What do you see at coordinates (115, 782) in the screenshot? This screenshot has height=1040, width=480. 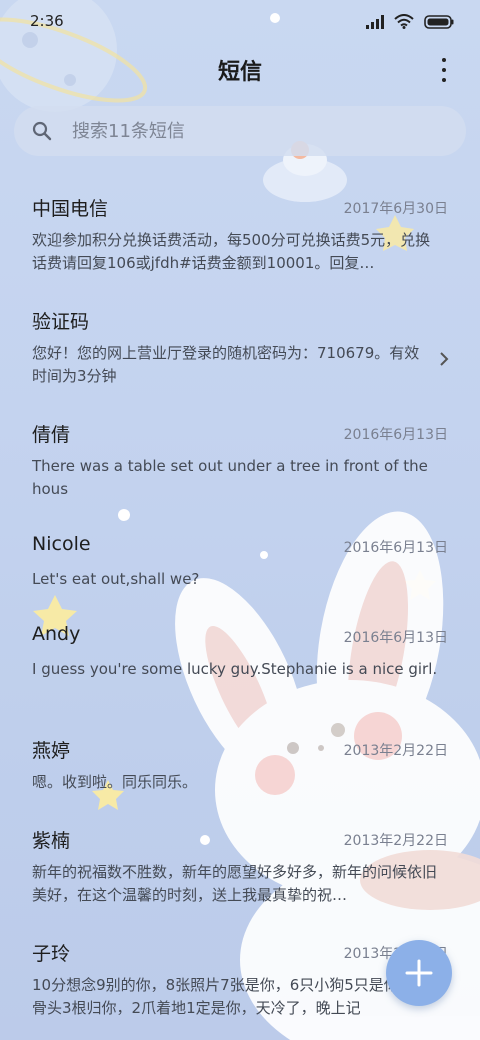 I see `message-preview: 嗯。收到啦。同乐同乐。` at bounding box center [115, 782].